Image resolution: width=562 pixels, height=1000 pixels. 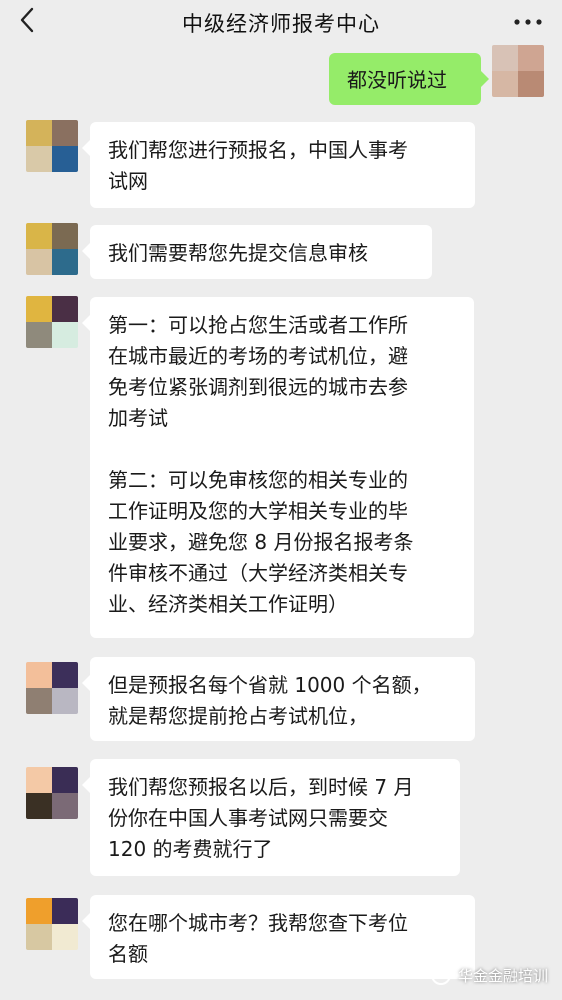 What do you see at coordinates (257, 252) in the screenshot?
I see `message-bubble-incoming: 我们需要帮您先提交信息审核` at bounding box center [257, 252].